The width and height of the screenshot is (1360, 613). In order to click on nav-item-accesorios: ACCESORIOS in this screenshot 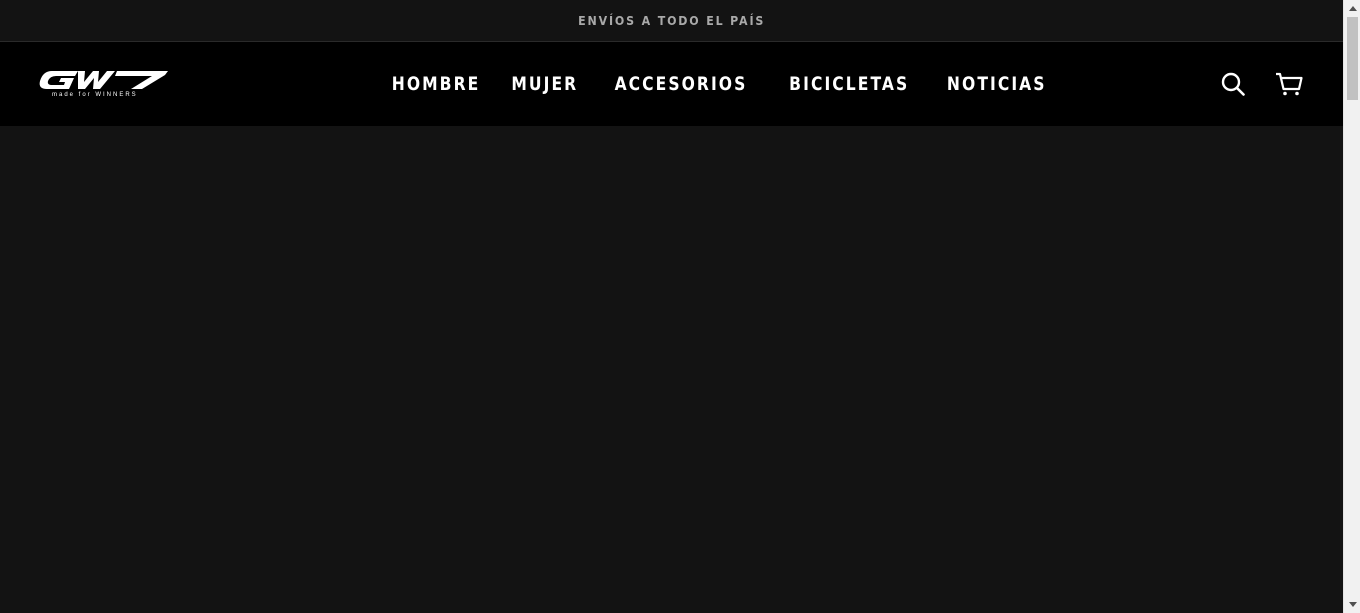, I will do `click(681, 84)`.